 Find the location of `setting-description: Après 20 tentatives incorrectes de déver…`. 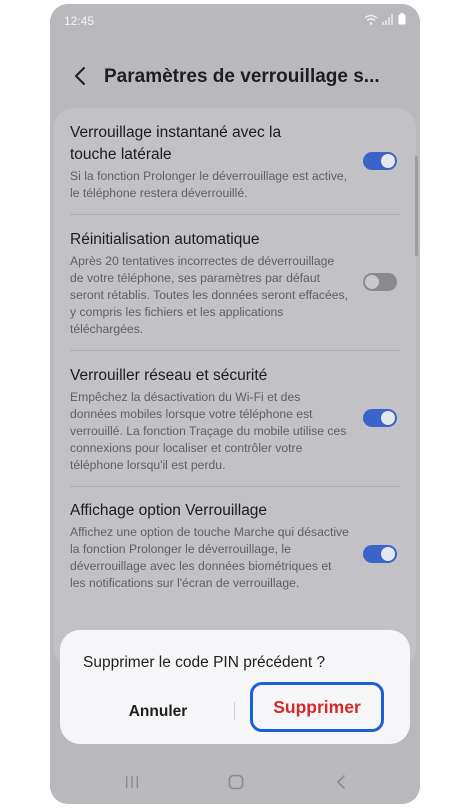

setting-description: Après 20 tentatives incorrectes de déver… is located at coordinates (209, 295).